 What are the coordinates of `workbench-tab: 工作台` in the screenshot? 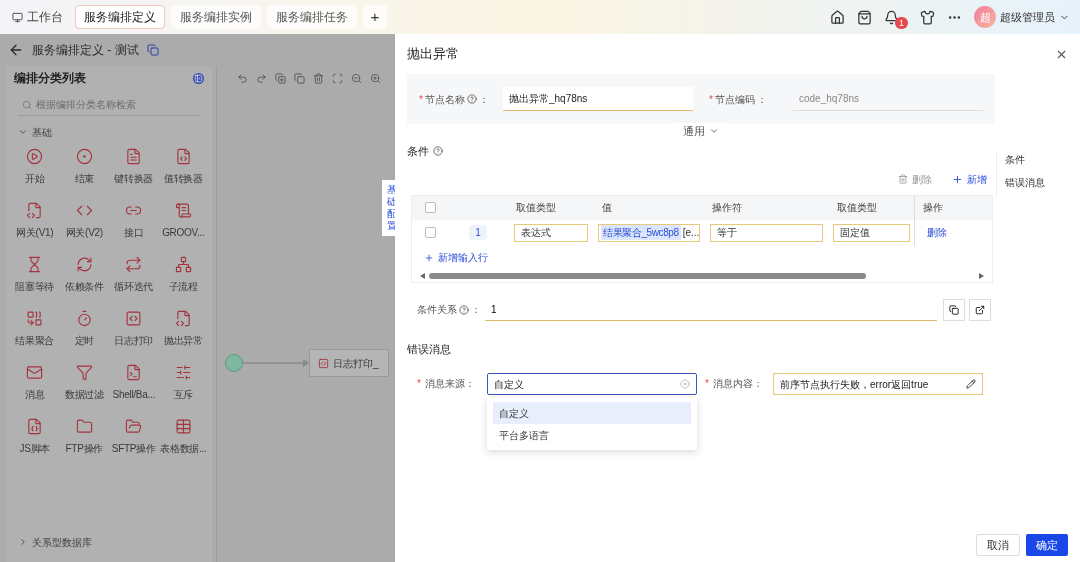 It's located at (37, 17).